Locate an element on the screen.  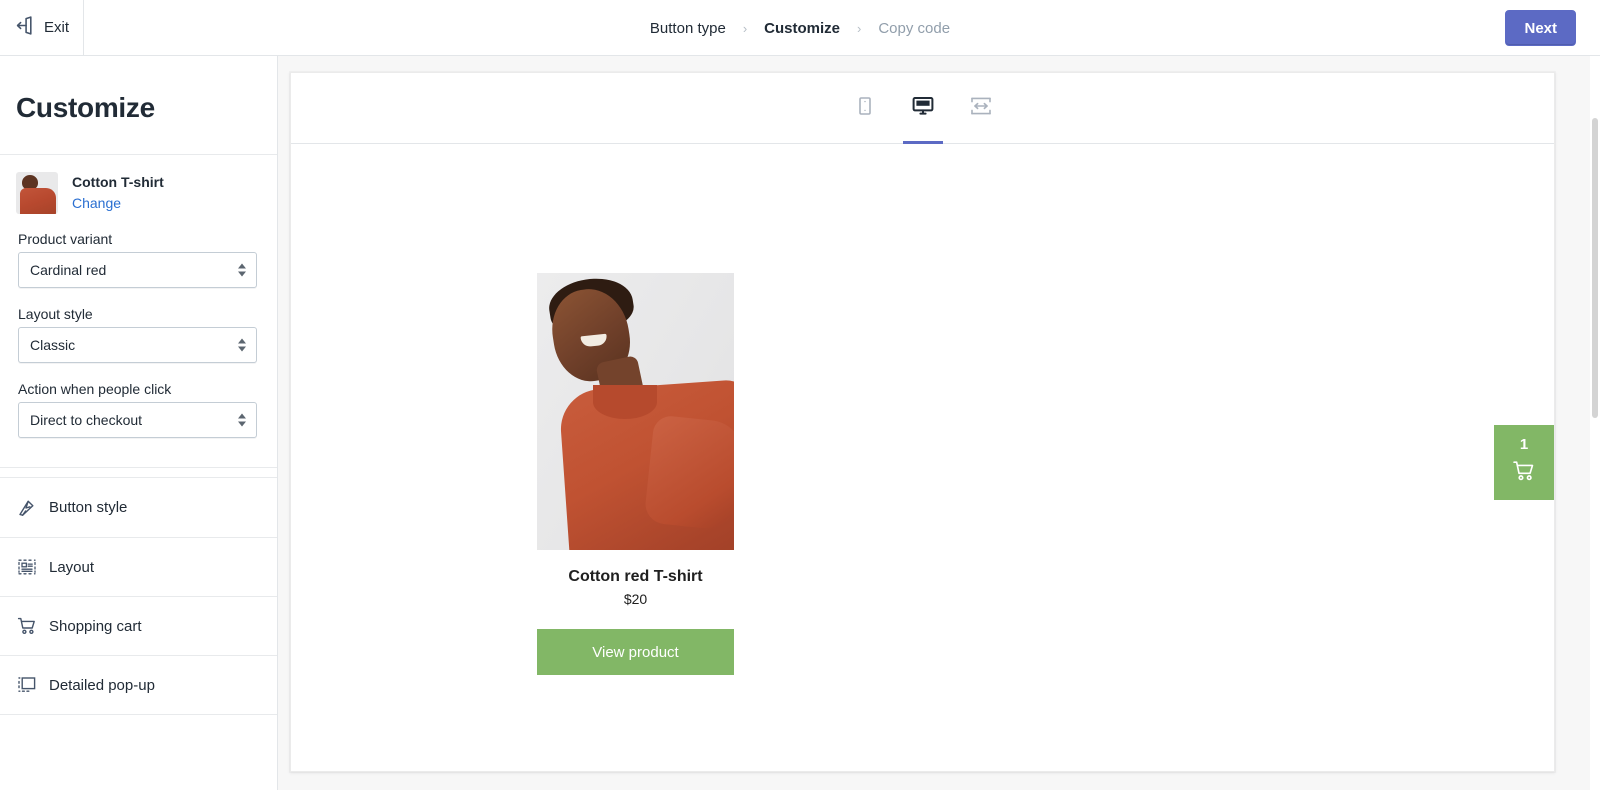
device-tab-mobile is located at coordinates (865, 108).